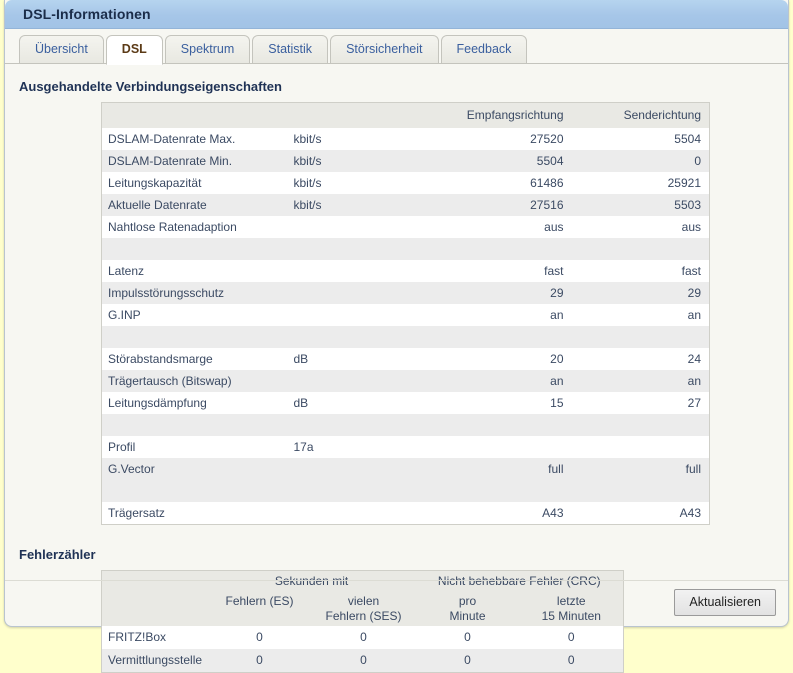 The height and width of the screenshot is (673, 793). I want to click on row-value-upstream: 29, so click(640, 293).